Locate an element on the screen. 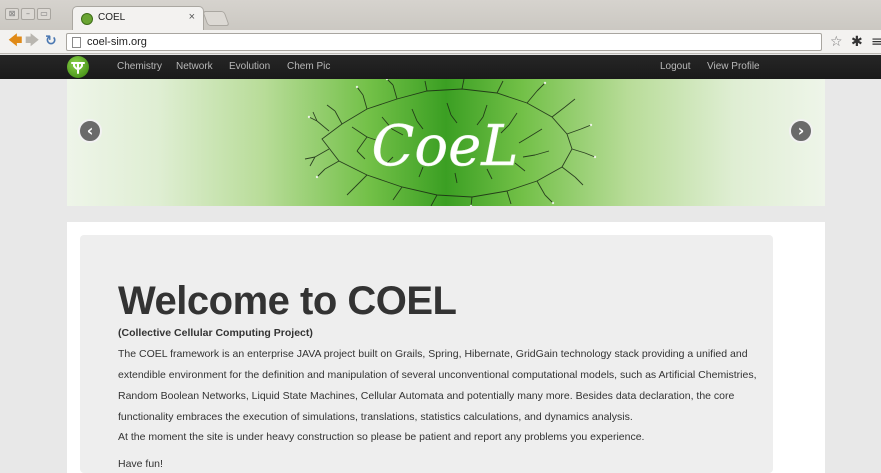 The width and height of the screenshot is (881, 473). nav-link-logout: Logout is located at coordinates (675, 66).